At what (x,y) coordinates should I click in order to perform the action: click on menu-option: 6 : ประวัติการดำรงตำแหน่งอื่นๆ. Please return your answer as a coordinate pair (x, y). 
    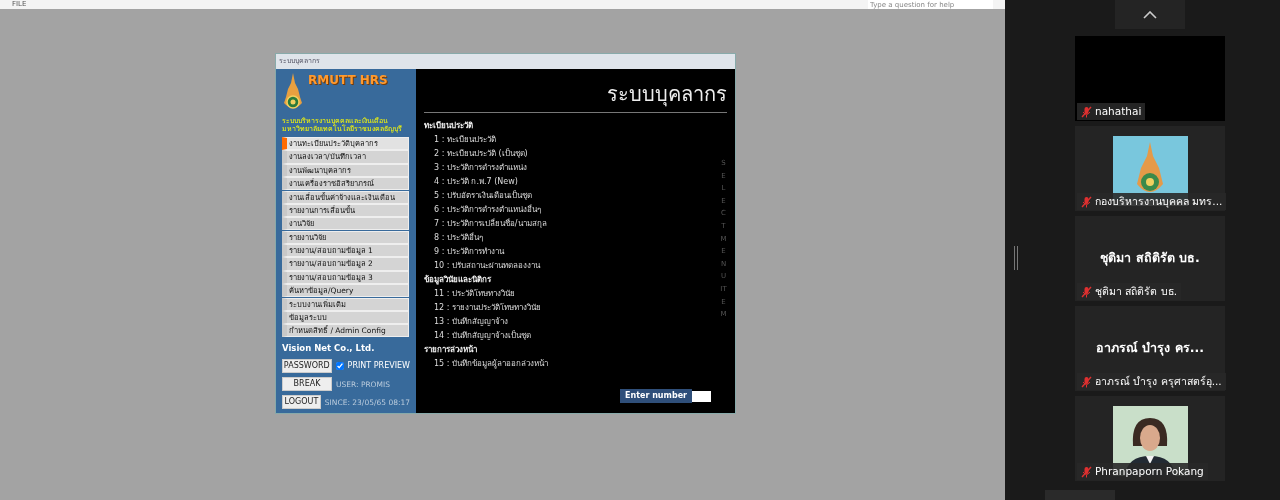
    Looking at the image, I should click on (487, 210).